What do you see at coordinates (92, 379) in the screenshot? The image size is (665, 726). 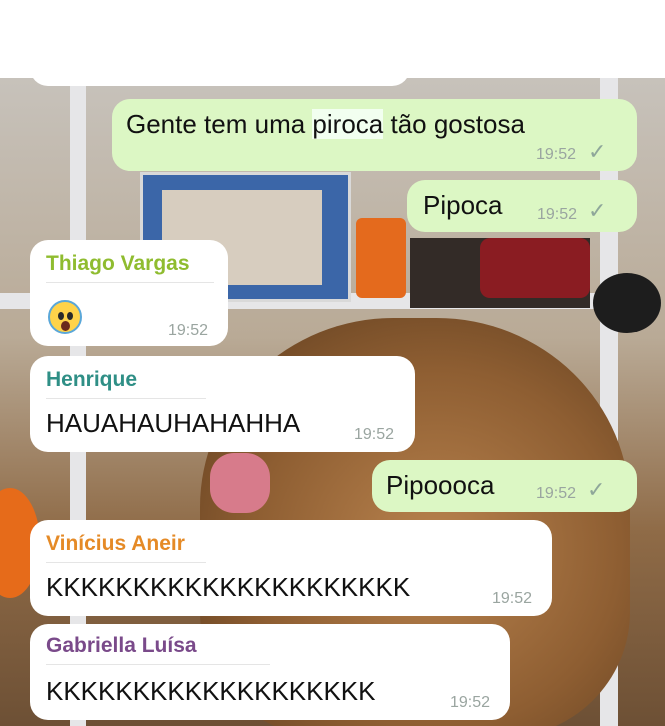 I see `sender-name: Henrique` at bounding box center [92, 379].